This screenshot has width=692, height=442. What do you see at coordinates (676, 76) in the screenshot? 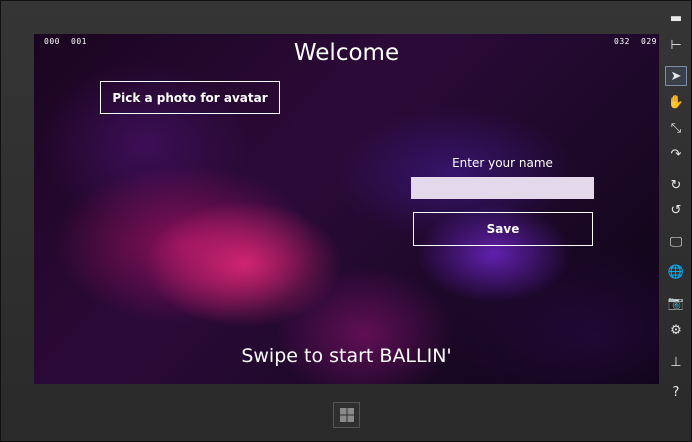
I see `pointer-icon: ➤` at bounding box center [676, 76].